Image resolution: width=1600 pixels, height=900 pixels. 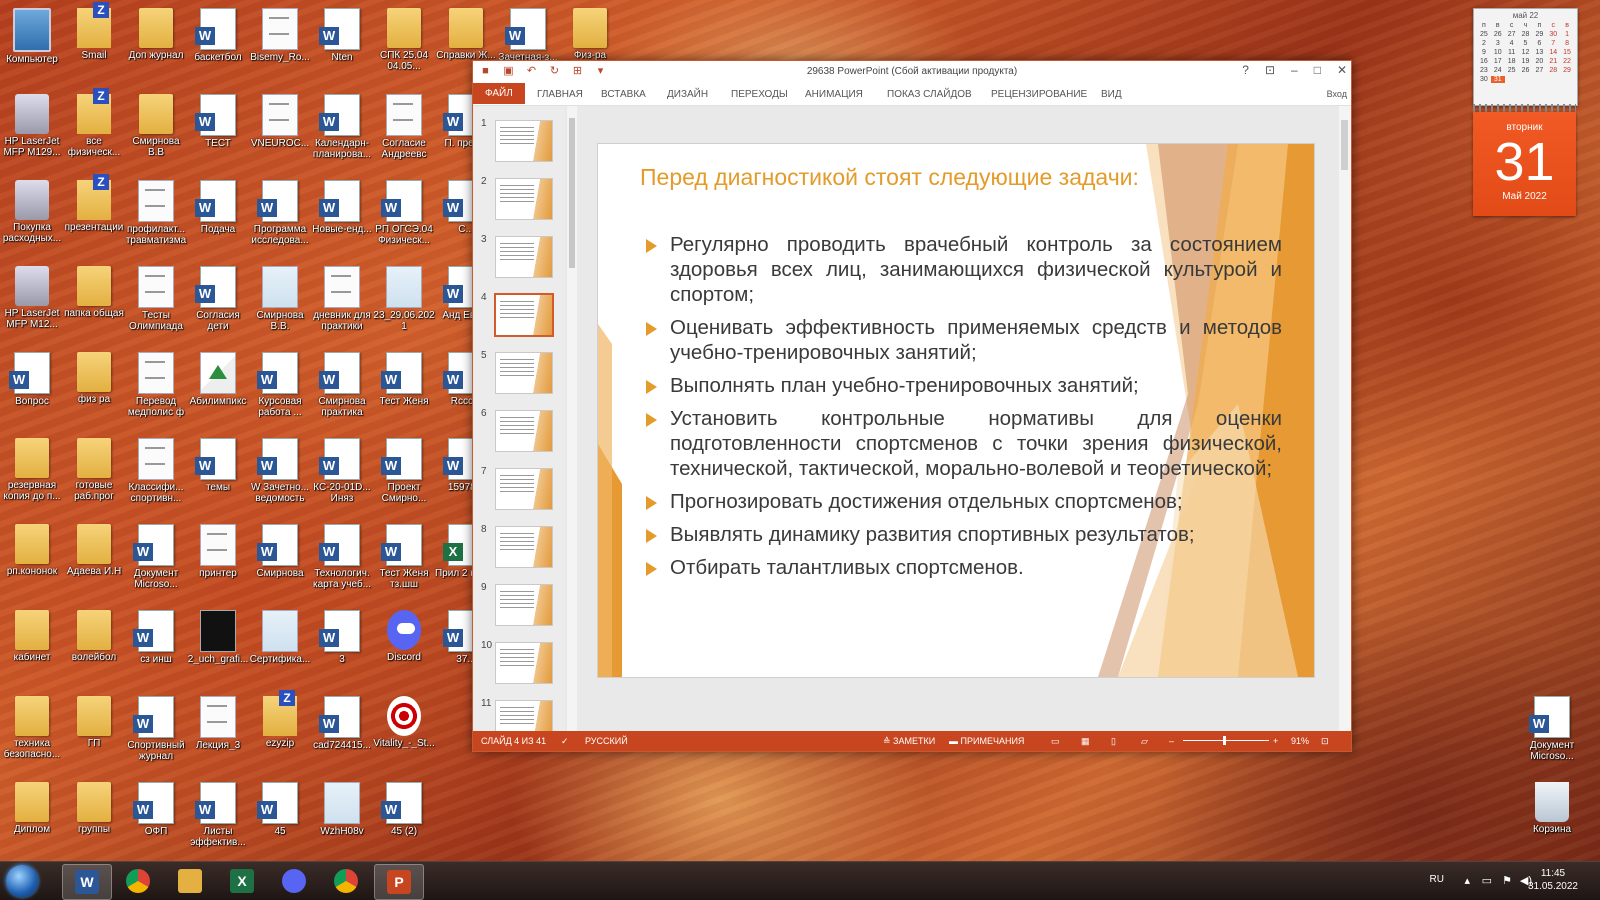 I want to click on desktop-icon: Discord, so click(x=404, y=649).